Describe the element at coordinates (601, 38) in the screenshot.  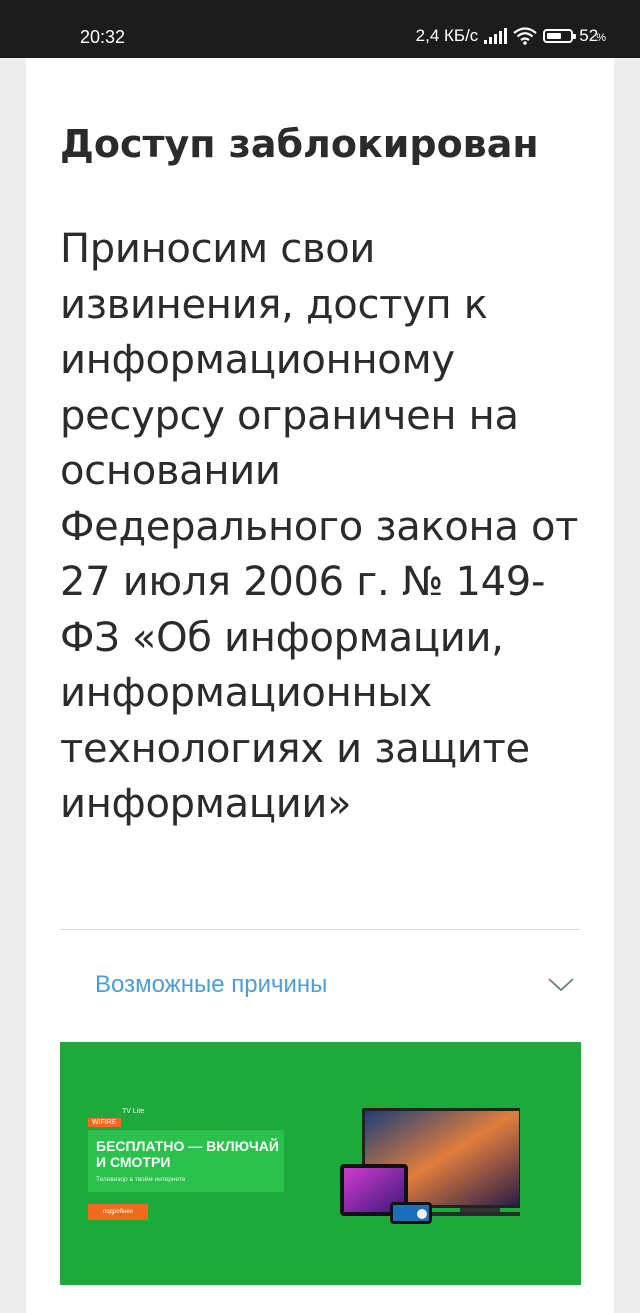
I see `battery-unit: %` at that location.